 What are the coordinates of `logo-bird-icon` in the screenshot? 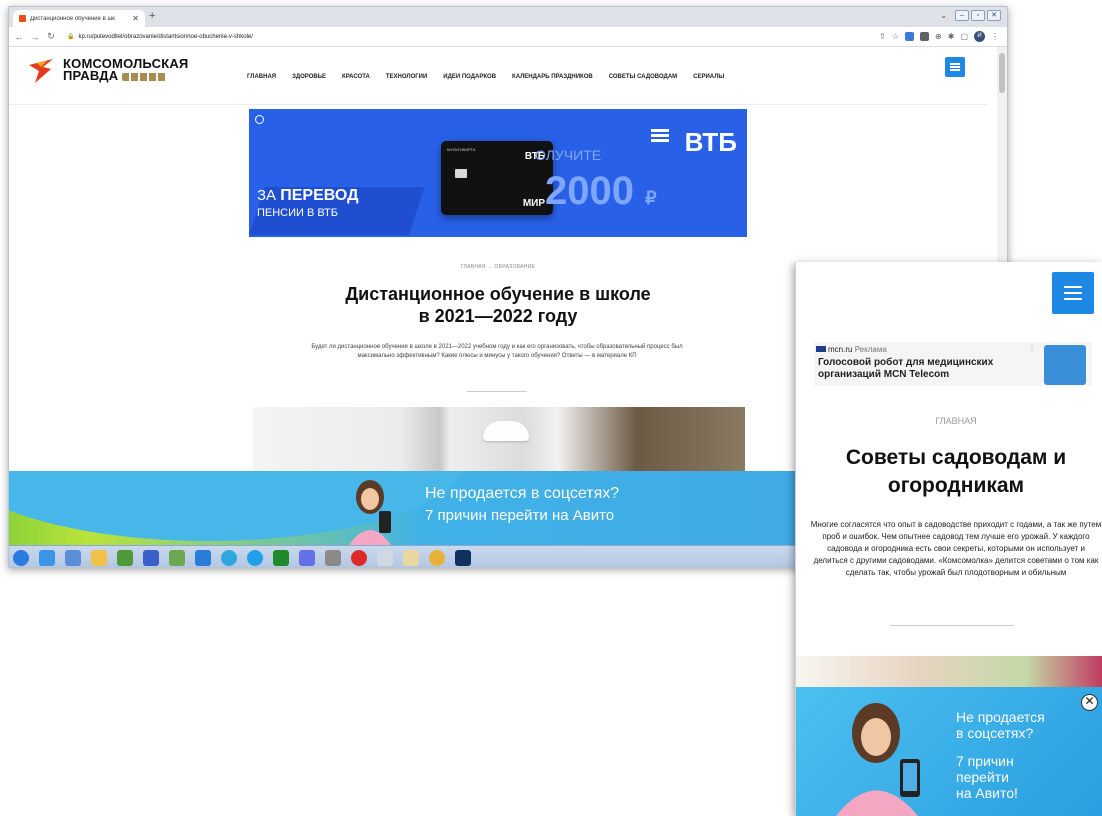 It's located at (41, 71).